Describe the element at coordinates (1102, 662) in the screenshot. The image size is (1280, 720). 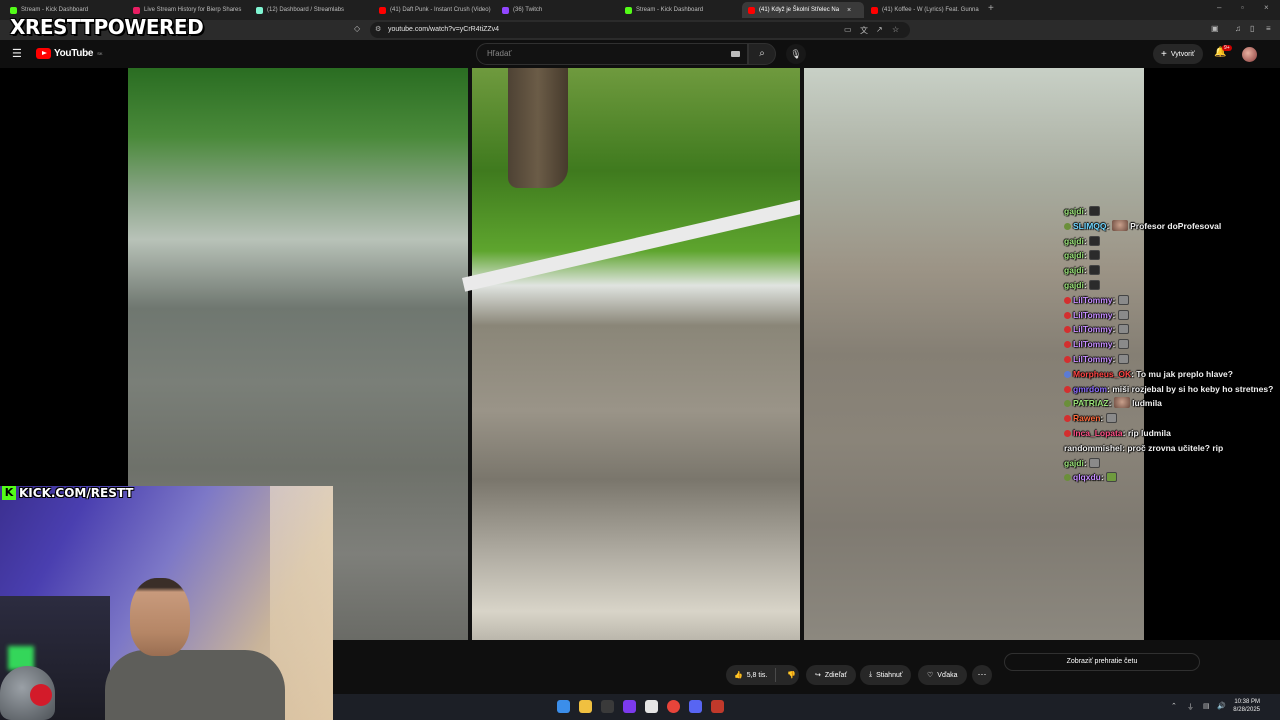
I see `show-chat-replay-button: Zobraziť prehratie četu` at that location.